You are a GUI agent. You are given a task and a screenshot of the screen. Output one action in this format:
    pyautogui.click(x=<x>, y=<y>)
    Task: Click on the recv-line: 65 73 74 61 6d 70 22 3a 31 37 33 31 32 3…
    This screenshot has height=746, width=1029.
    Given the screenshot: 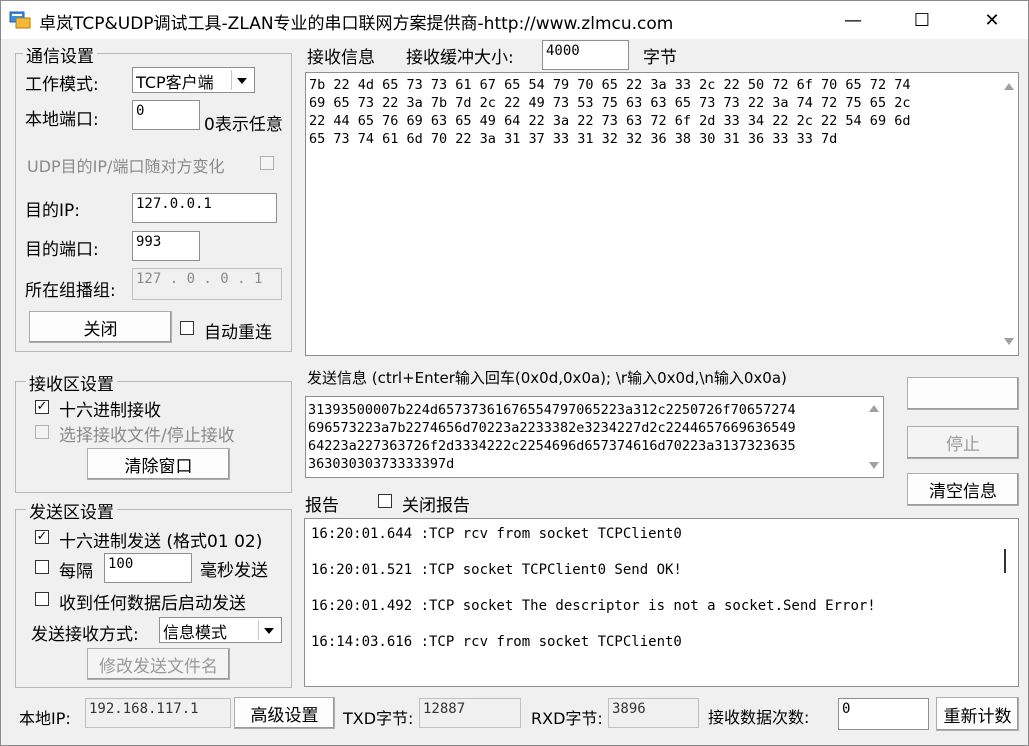 What is the action you would take?
    pyautogui.click(x=573, y=139)
    